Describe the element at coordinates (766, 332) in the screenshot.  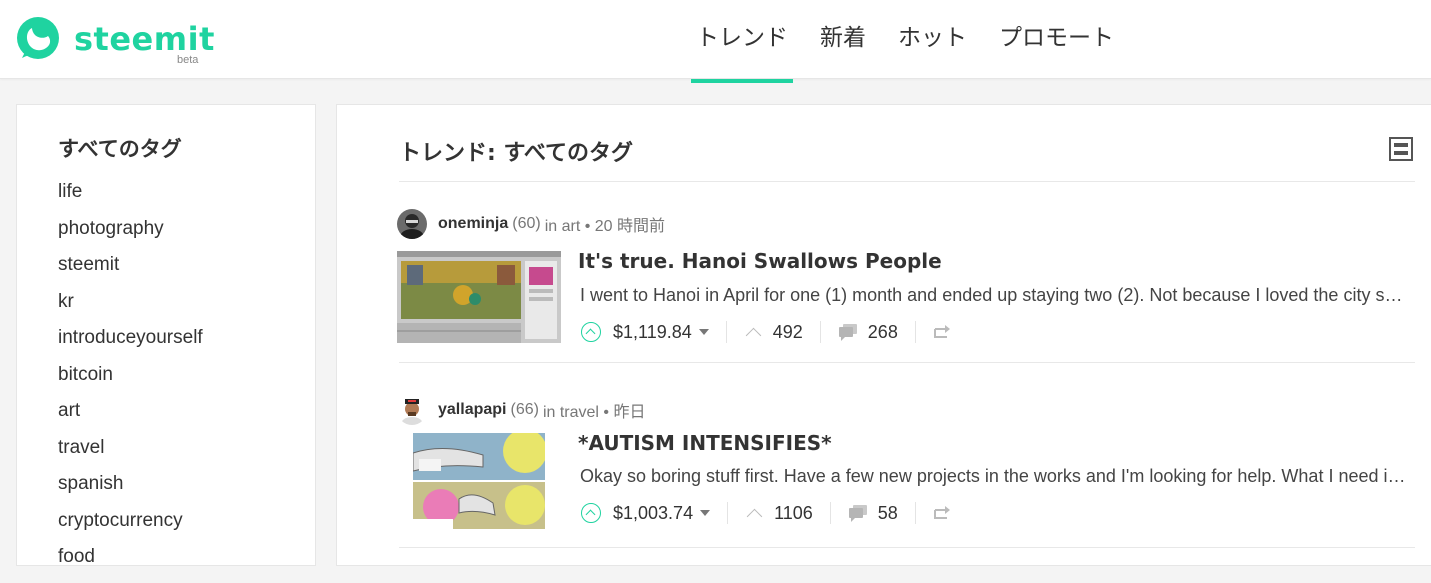
I see `post-footer: $1,119.84 492 268` at that location.